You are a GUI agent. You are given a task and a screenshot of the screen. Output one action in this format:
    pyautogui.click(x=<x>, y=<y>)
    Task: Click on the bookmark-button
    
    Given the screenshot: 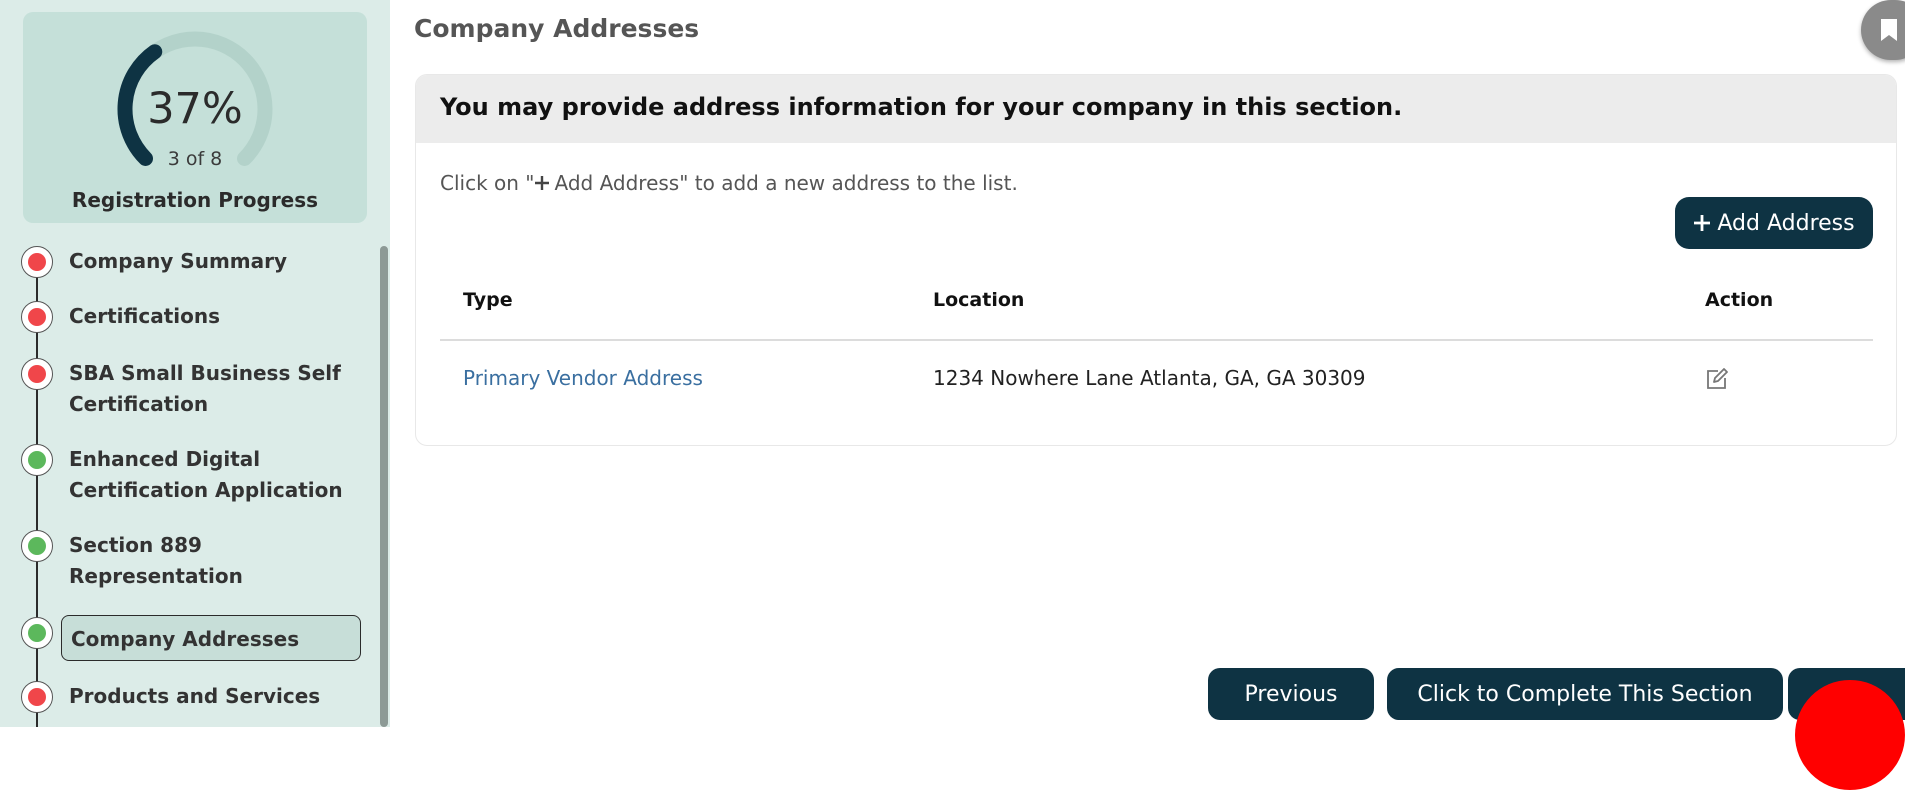 What is the action you would take?
    pyautogui.click(x=1883, y=30)
    